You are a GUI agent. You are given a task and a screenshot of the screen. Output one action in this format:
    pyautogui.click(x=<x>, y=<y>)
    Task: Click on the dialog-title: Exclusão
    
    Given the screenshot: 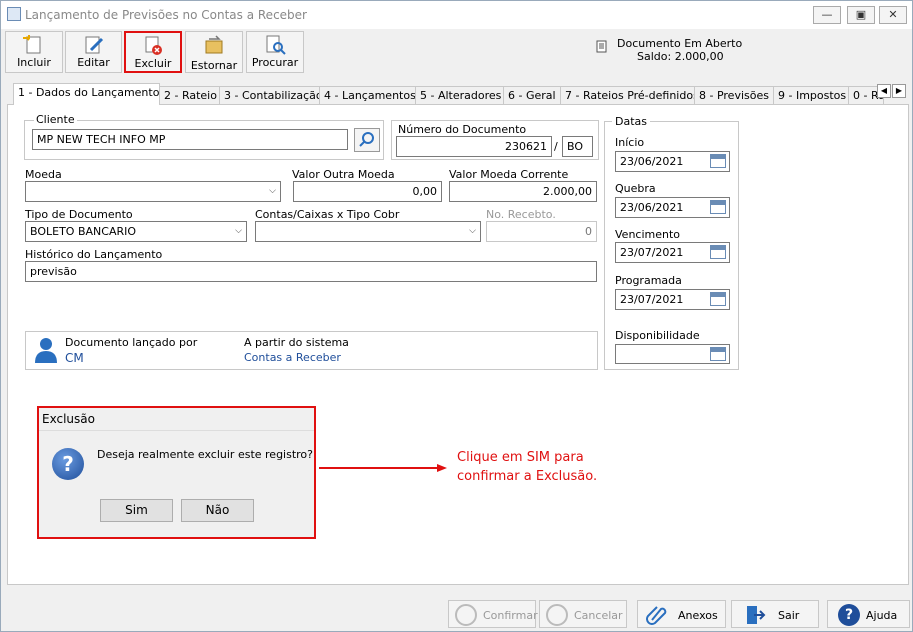 What is the action you would take?
    pyautogui.click(x=68, y=419)
    